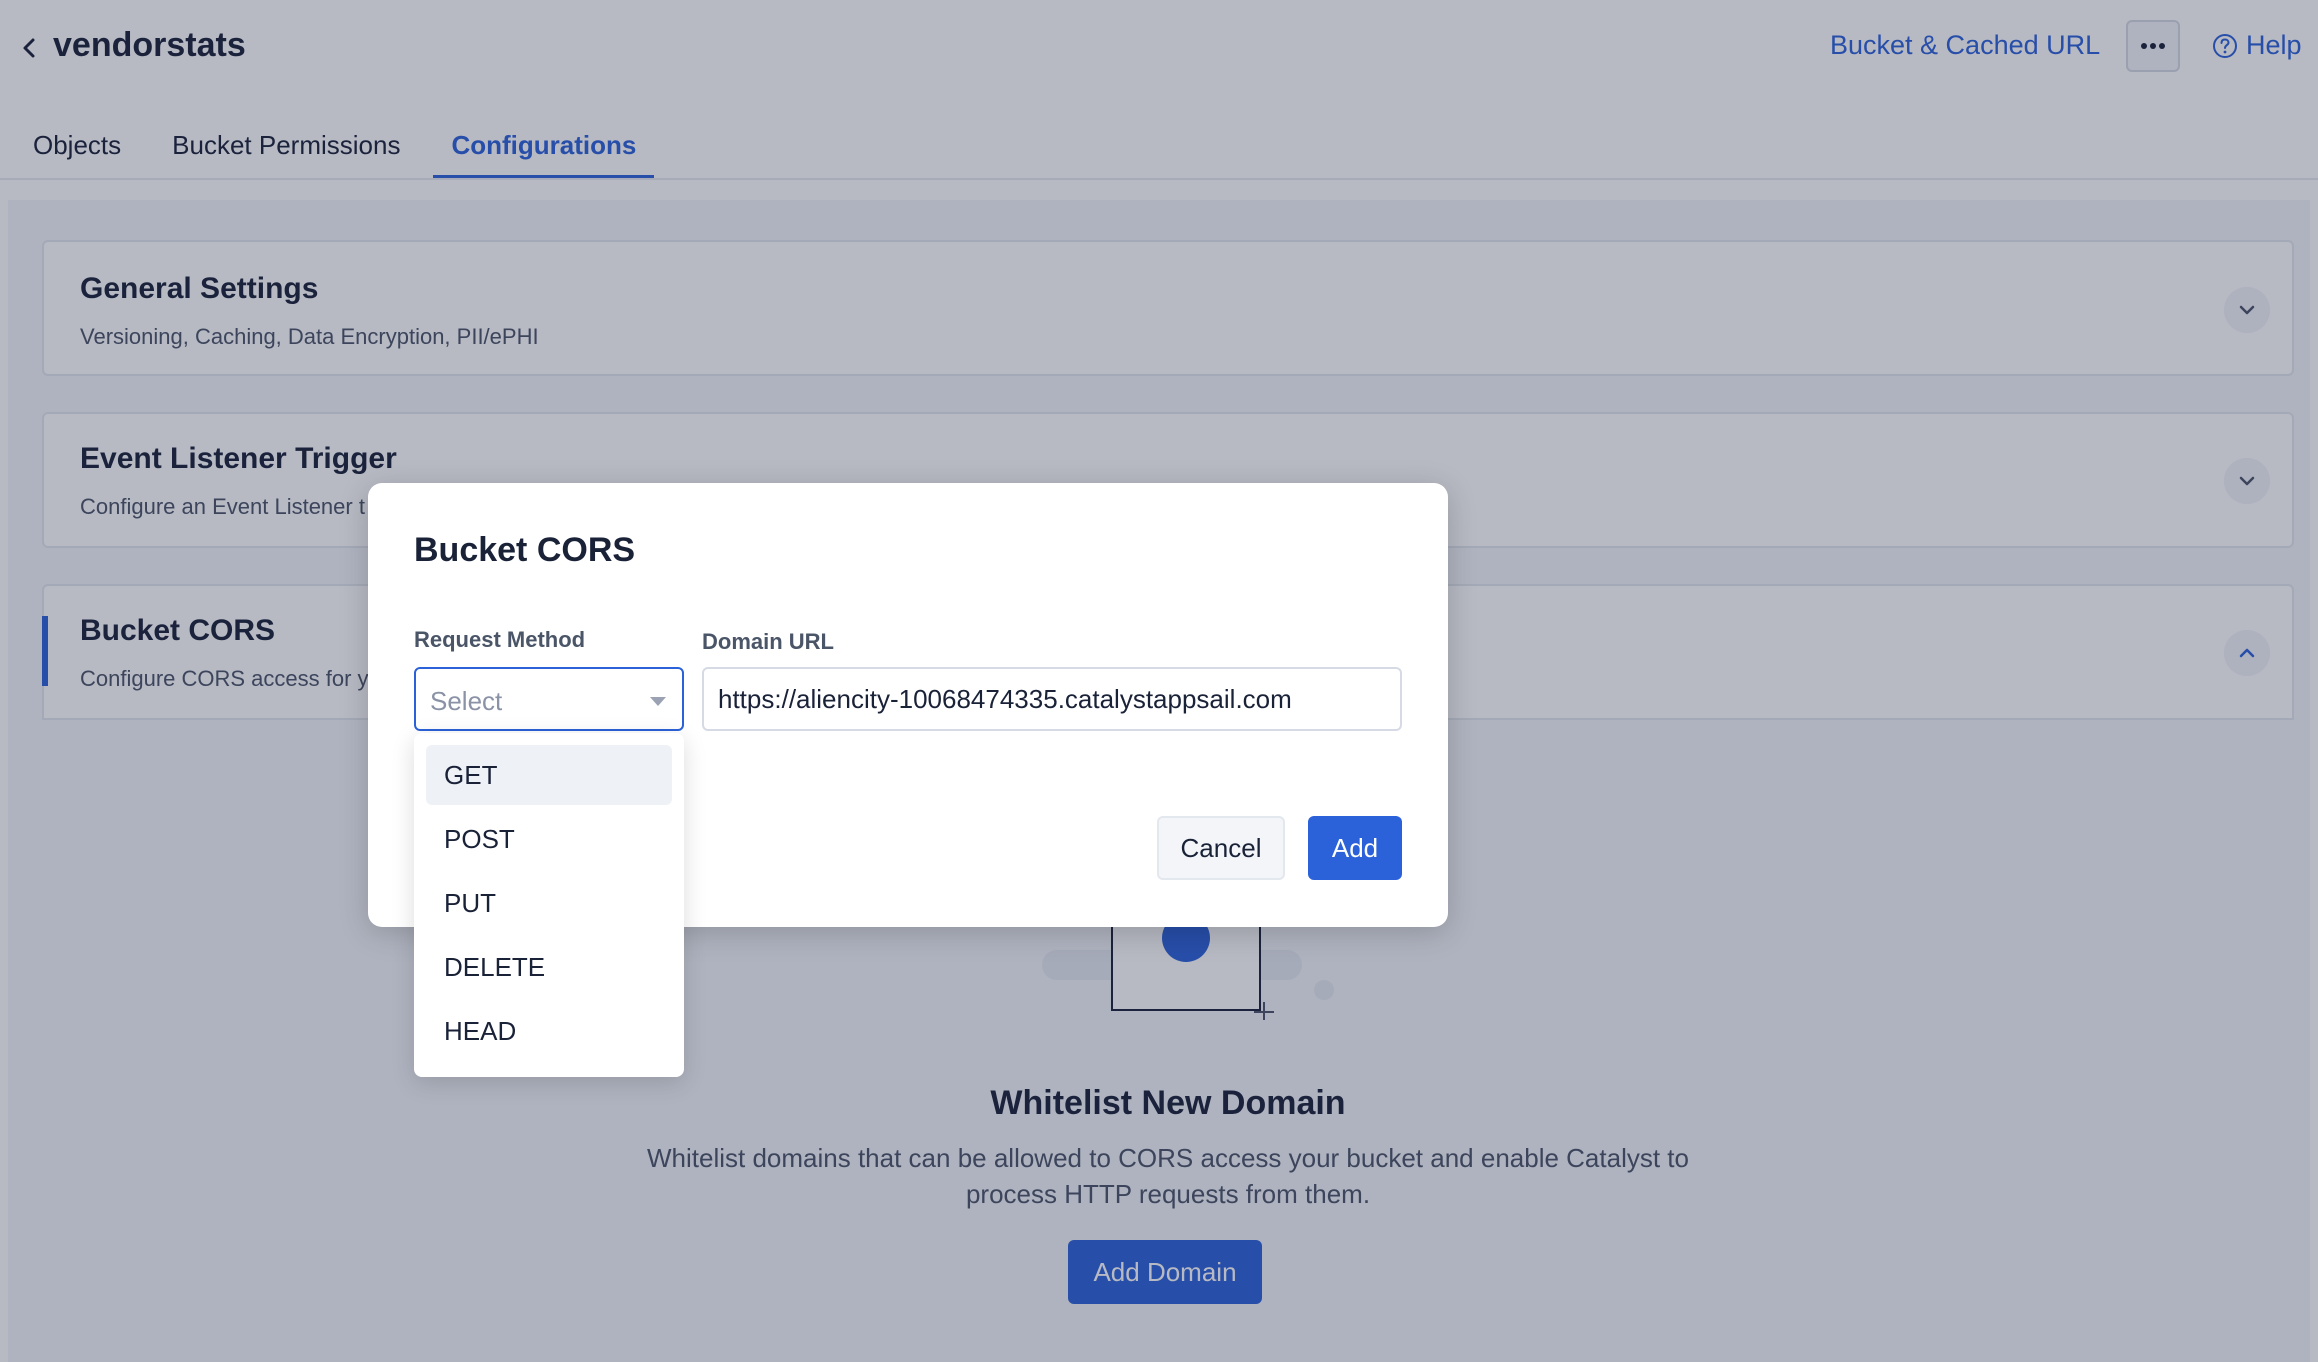 This screenshot has height=1362, width=2318. I want to click on cancel-button: Cancel, so click(1221, 848).